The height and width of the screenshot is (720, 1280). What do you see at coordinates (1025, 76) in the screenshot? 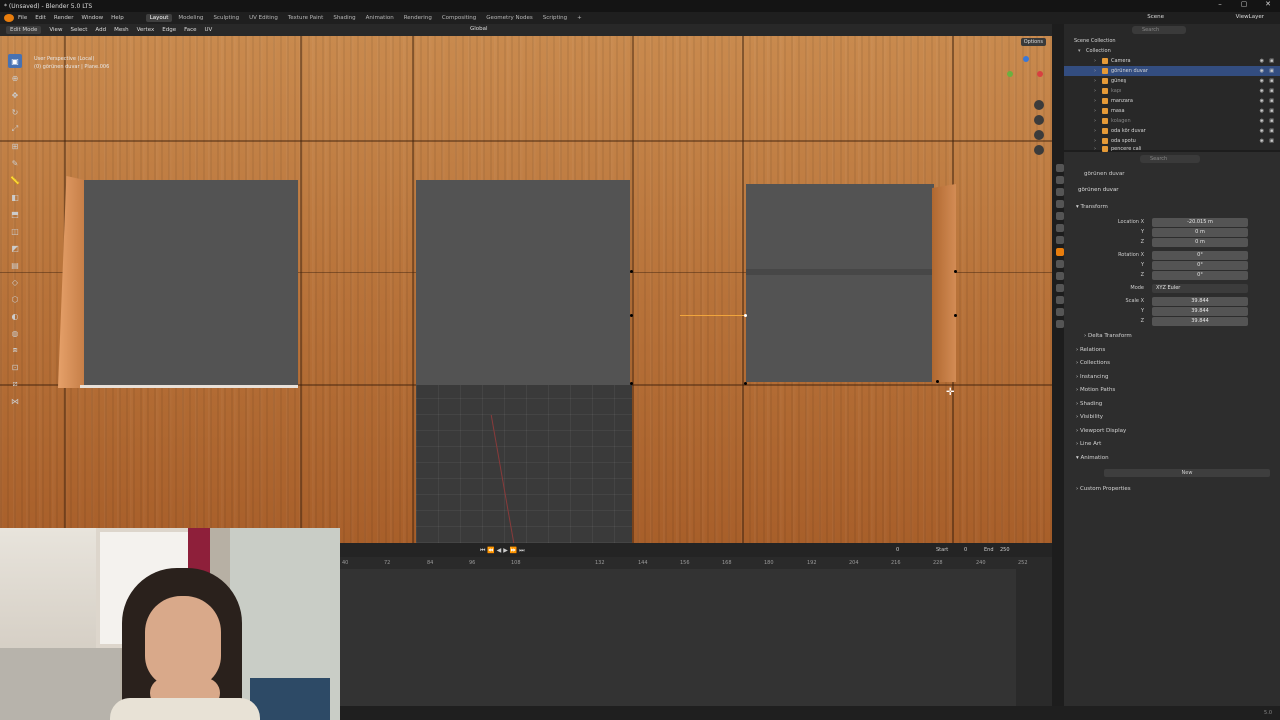
I see `navigation-gizmo` at bounding box center [1025, 76].